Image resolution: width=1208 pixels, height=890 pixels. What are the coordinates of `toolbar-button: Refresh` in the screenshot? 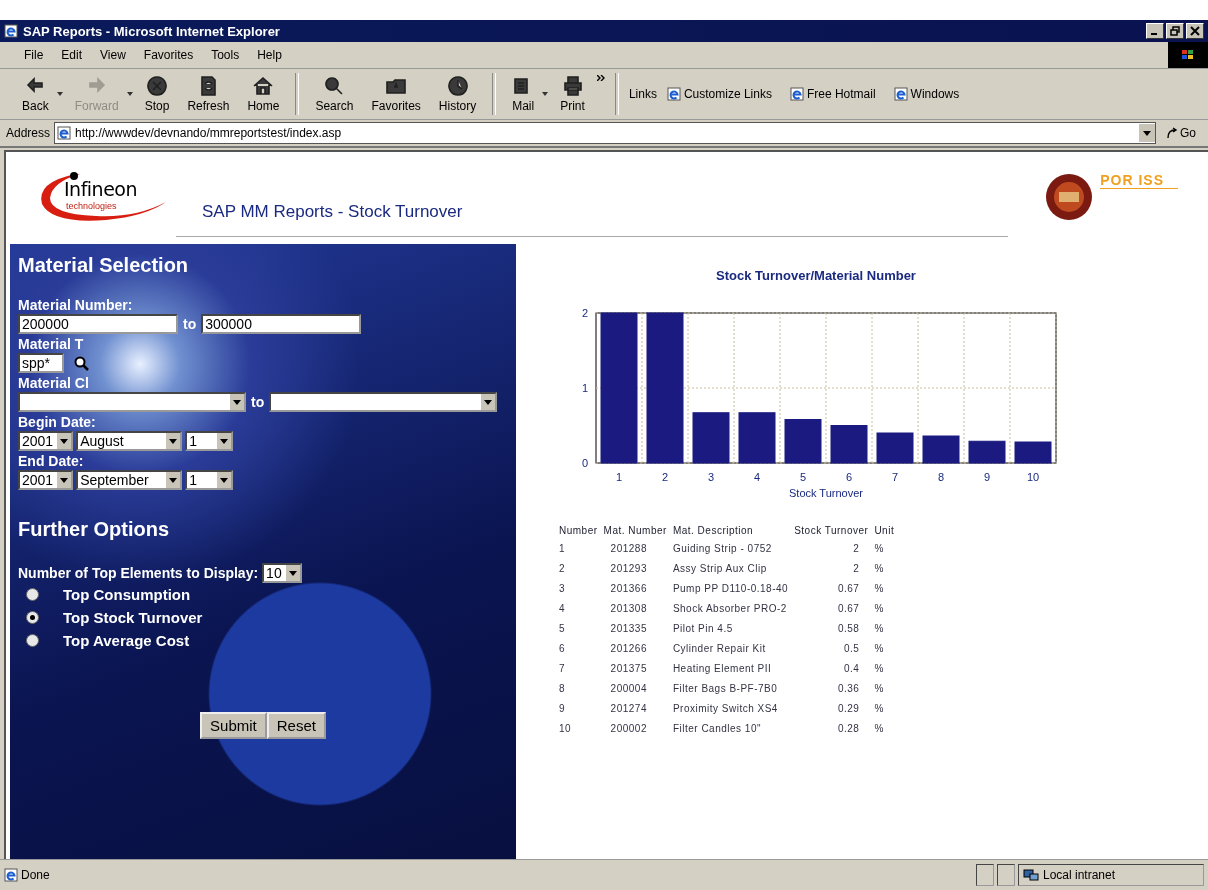 It's located at (208, 94).